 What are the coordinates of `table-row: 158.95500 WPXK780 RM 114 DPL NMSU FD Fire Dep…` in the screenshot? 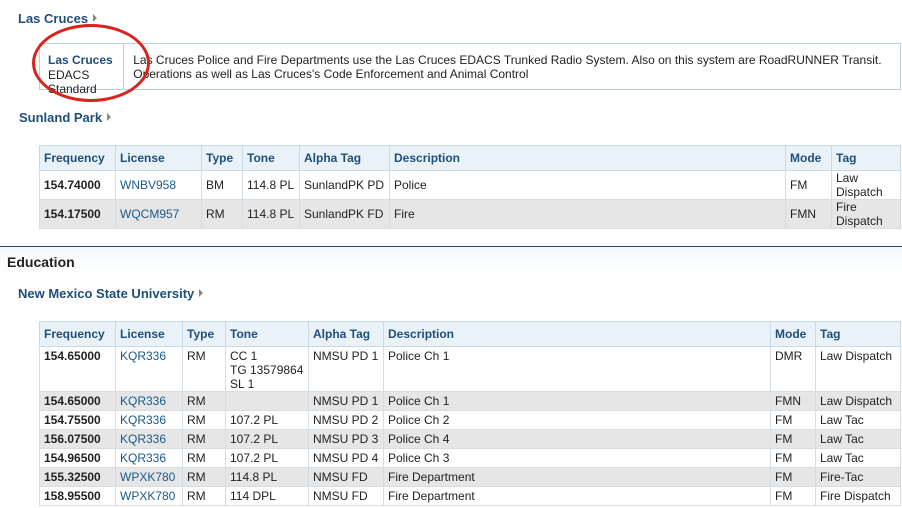 It's located at (470, 496).